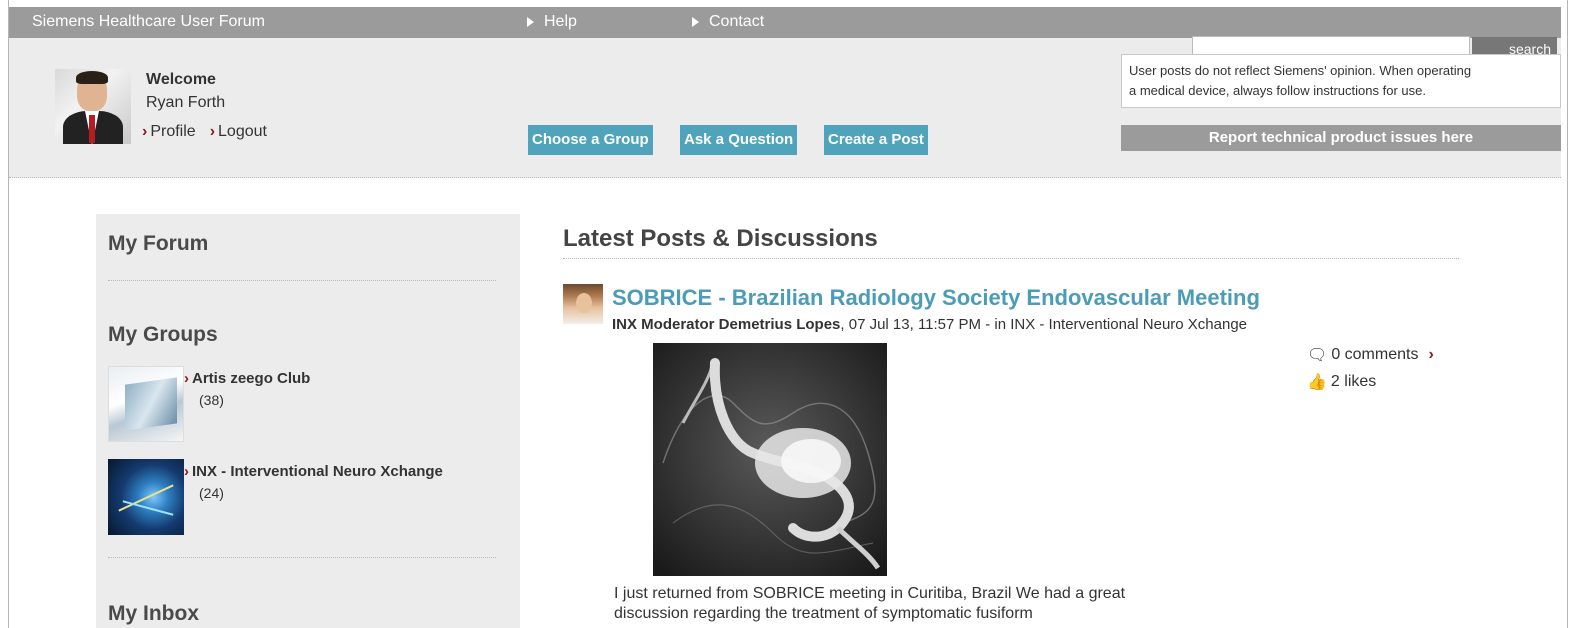 This screenshot has height=628, width=1573. I want to click on contact-label: Contact, so click(737, 21).